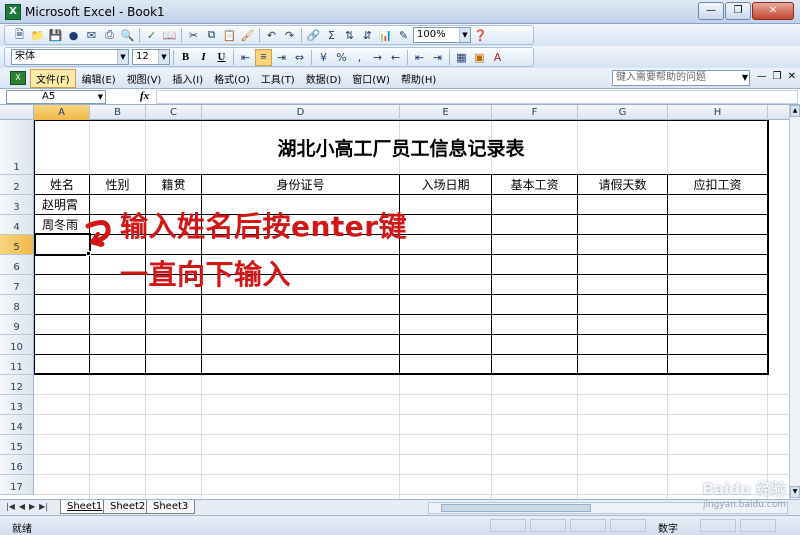 The image size is (800, 535). Describe the element at coordinates (17, 405) in the screenshot. I see `row-header-13: 13` at that location.